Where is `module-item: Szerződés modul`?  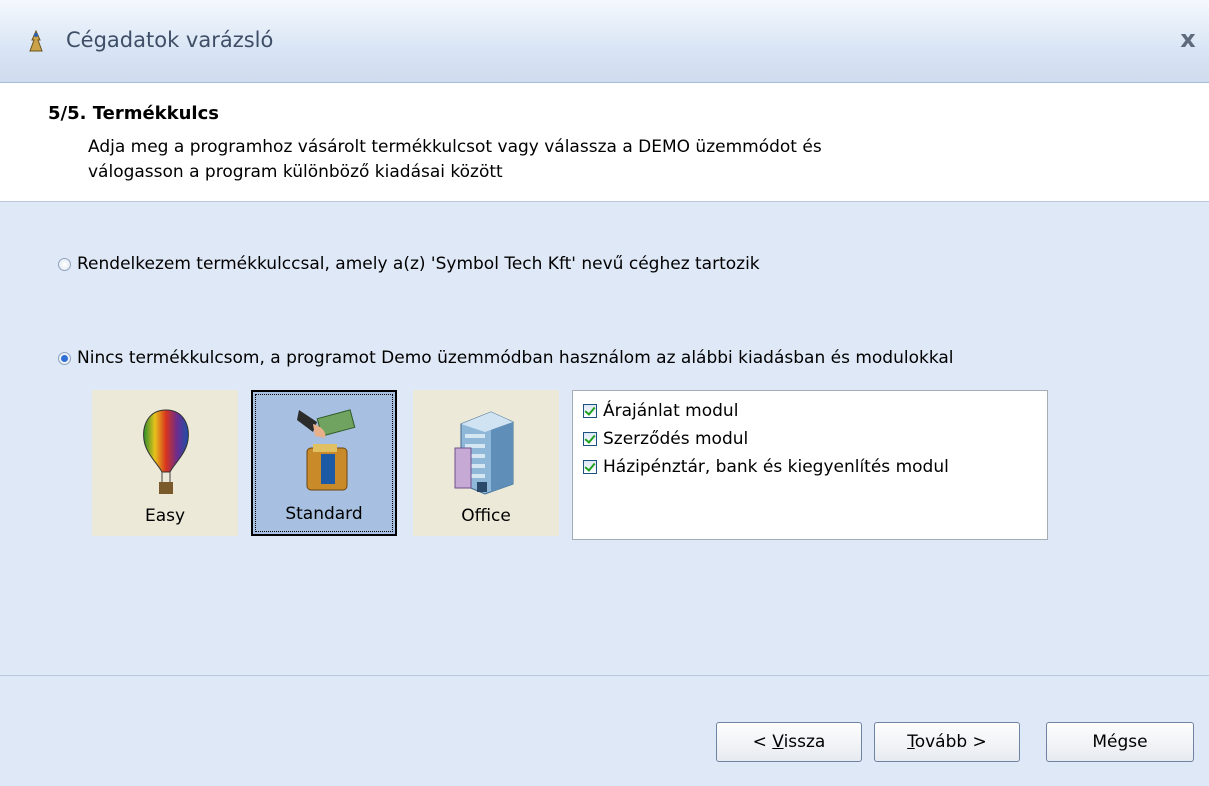
module-item: Szerződés modul is located at coordinates (810, 439).